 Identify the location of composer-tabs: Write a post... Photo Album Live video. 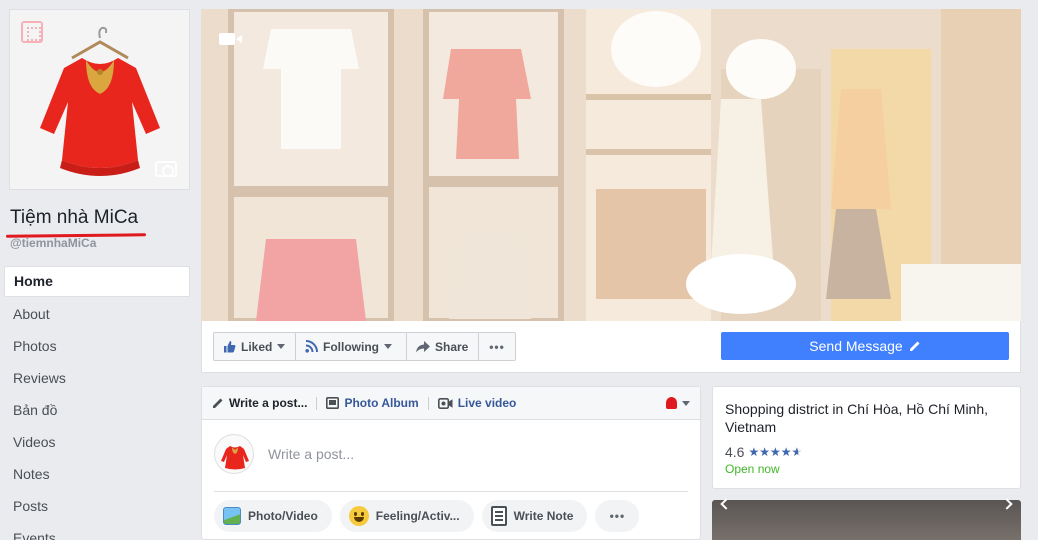
(451, 403).